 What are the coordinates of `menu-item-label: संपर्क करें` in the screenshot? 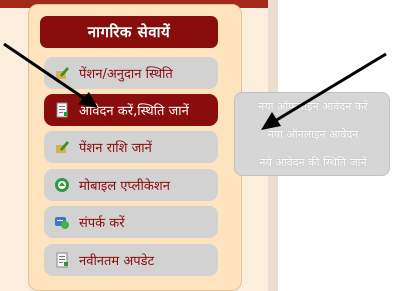 It's located at (102, 223).